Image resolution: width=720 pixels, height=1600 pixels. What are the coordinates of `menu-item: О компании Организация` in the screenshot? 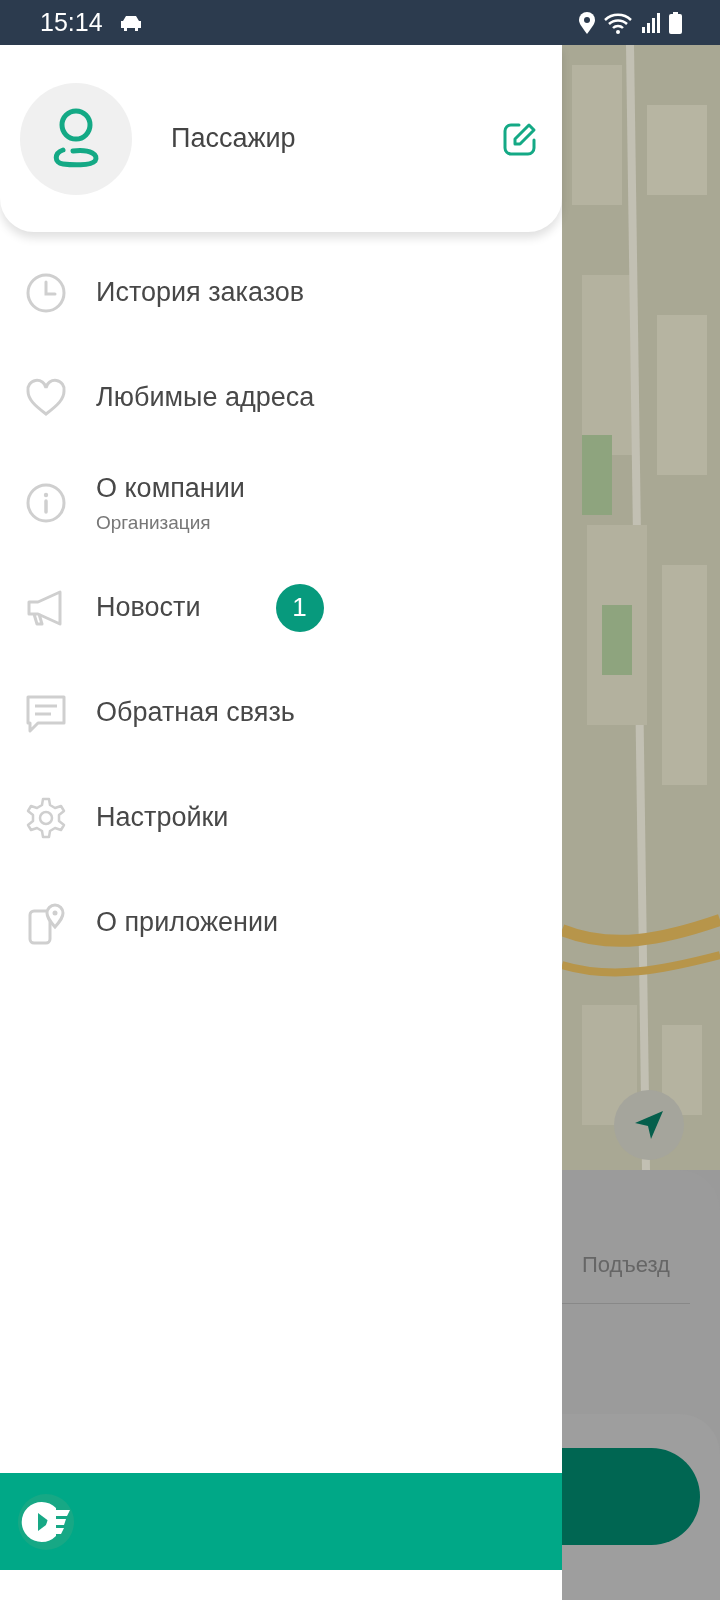 It's located at (281, 502).